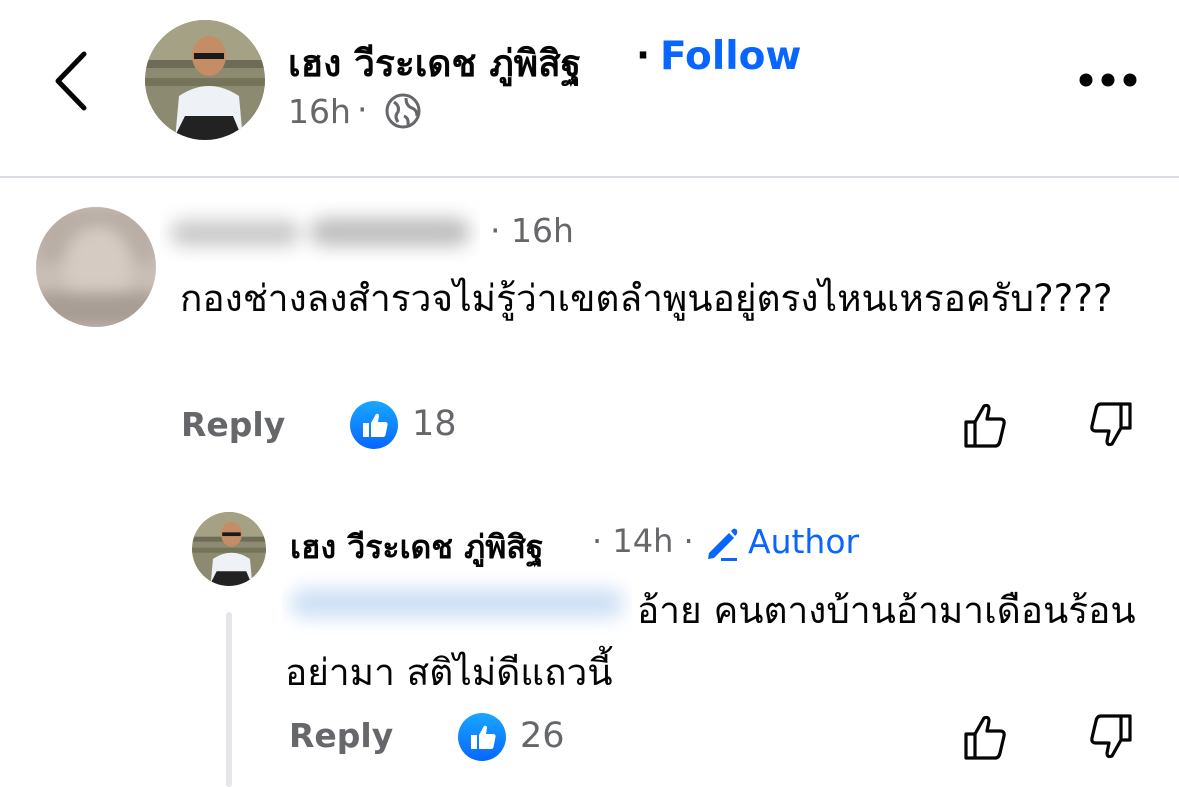 The width and height of the screenshot is (1179, 787). I want to click on post-author-avatar, so click(205, 80).